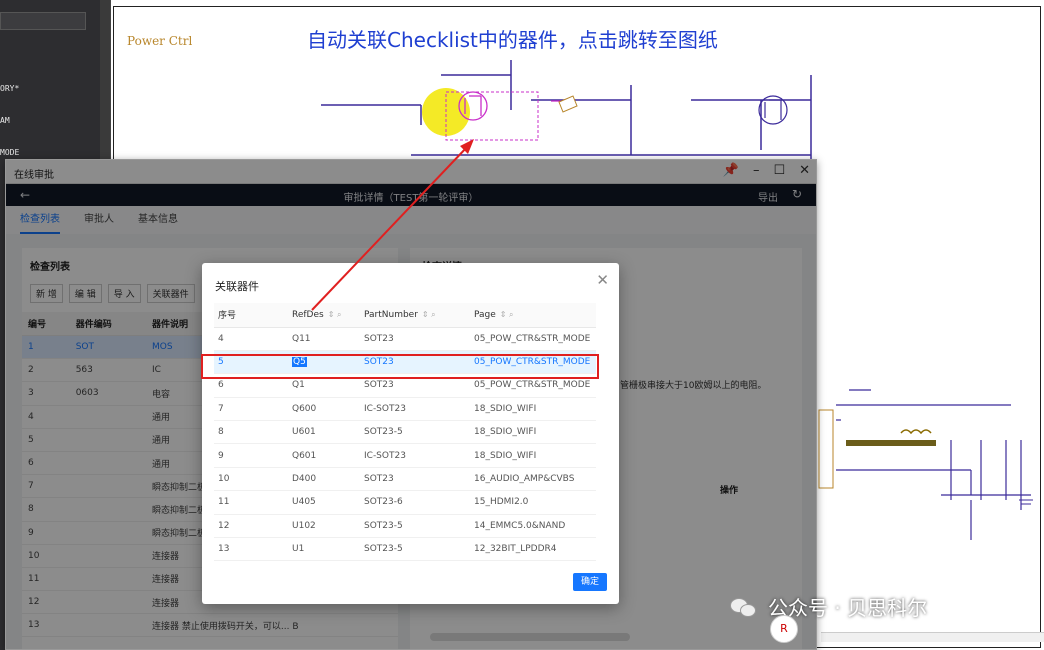  What do you see at coordinates (745, 607) in the screenshot?
I see `wechat-icon` at bounding box center [745, 607].